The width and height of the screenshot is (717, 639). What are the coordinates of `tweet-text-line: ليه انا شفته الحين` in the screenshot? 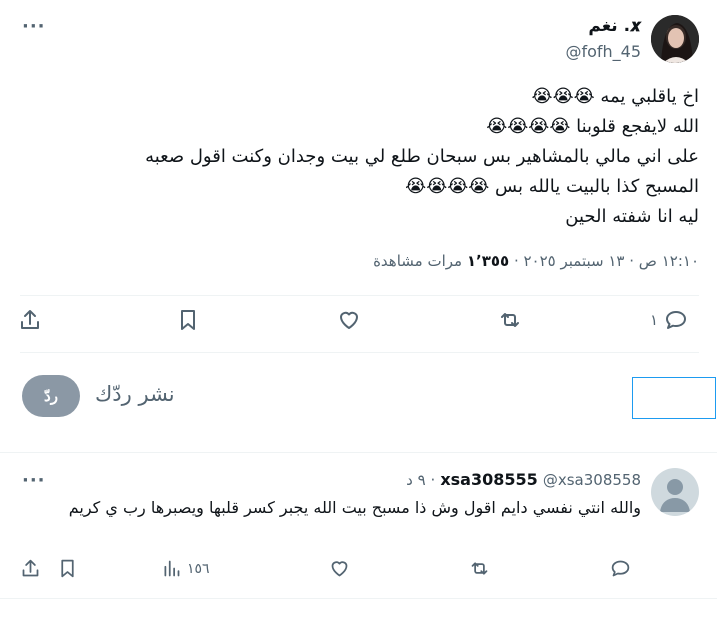 It's located at (632, 216).